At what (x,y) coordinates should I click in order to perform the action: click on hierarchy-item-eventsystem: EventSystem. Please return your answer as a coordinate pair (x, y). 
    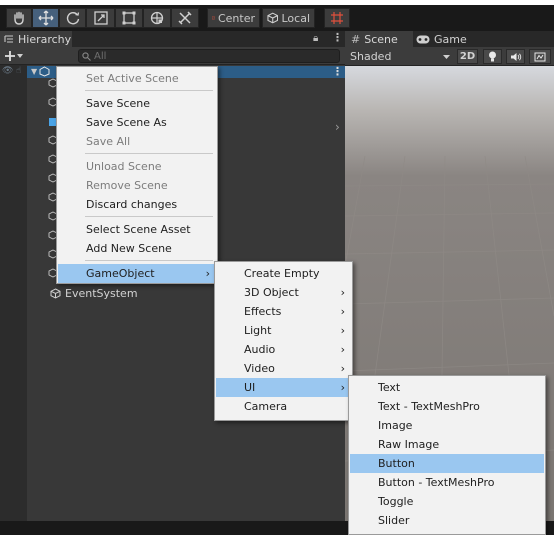
    Looking at the image, I should click on (94, 293).